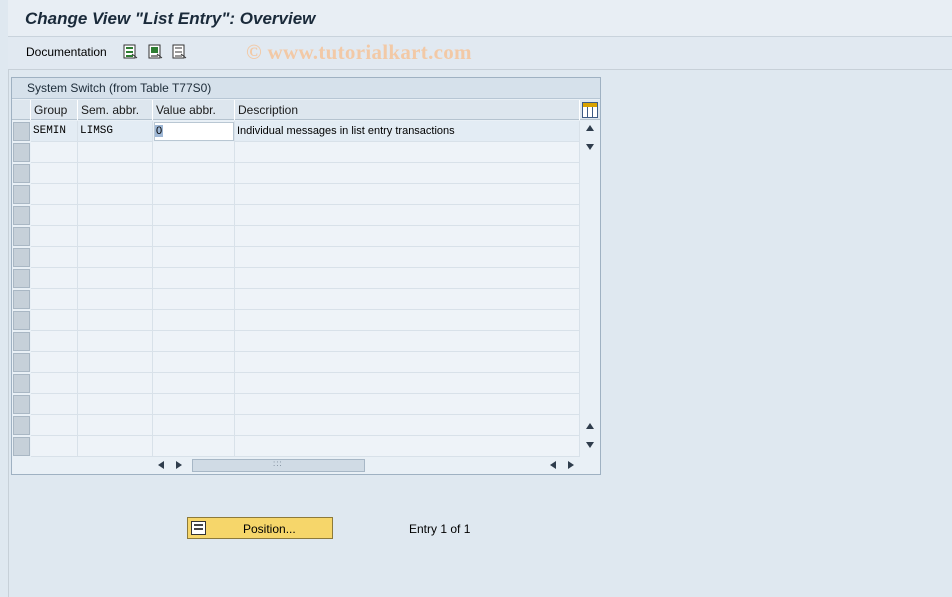 The width and height of the screenshot is (952, 597). What do you see at coordinates (115, 110) in the screenshot?
I see `column-header-sem-abbr: Sem. abbr.` at bounding box center [115, 110].